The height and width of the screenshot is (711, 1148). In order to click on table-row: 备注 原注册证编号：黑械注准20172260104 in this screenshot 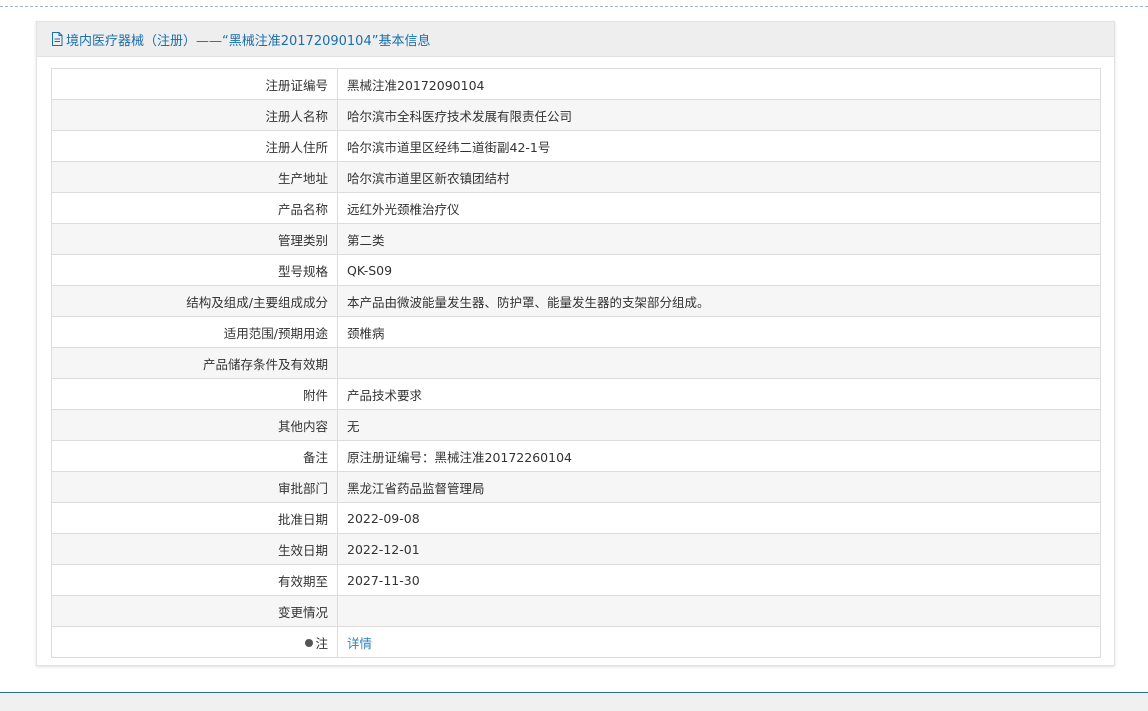, I will do `click(576, 456)`.